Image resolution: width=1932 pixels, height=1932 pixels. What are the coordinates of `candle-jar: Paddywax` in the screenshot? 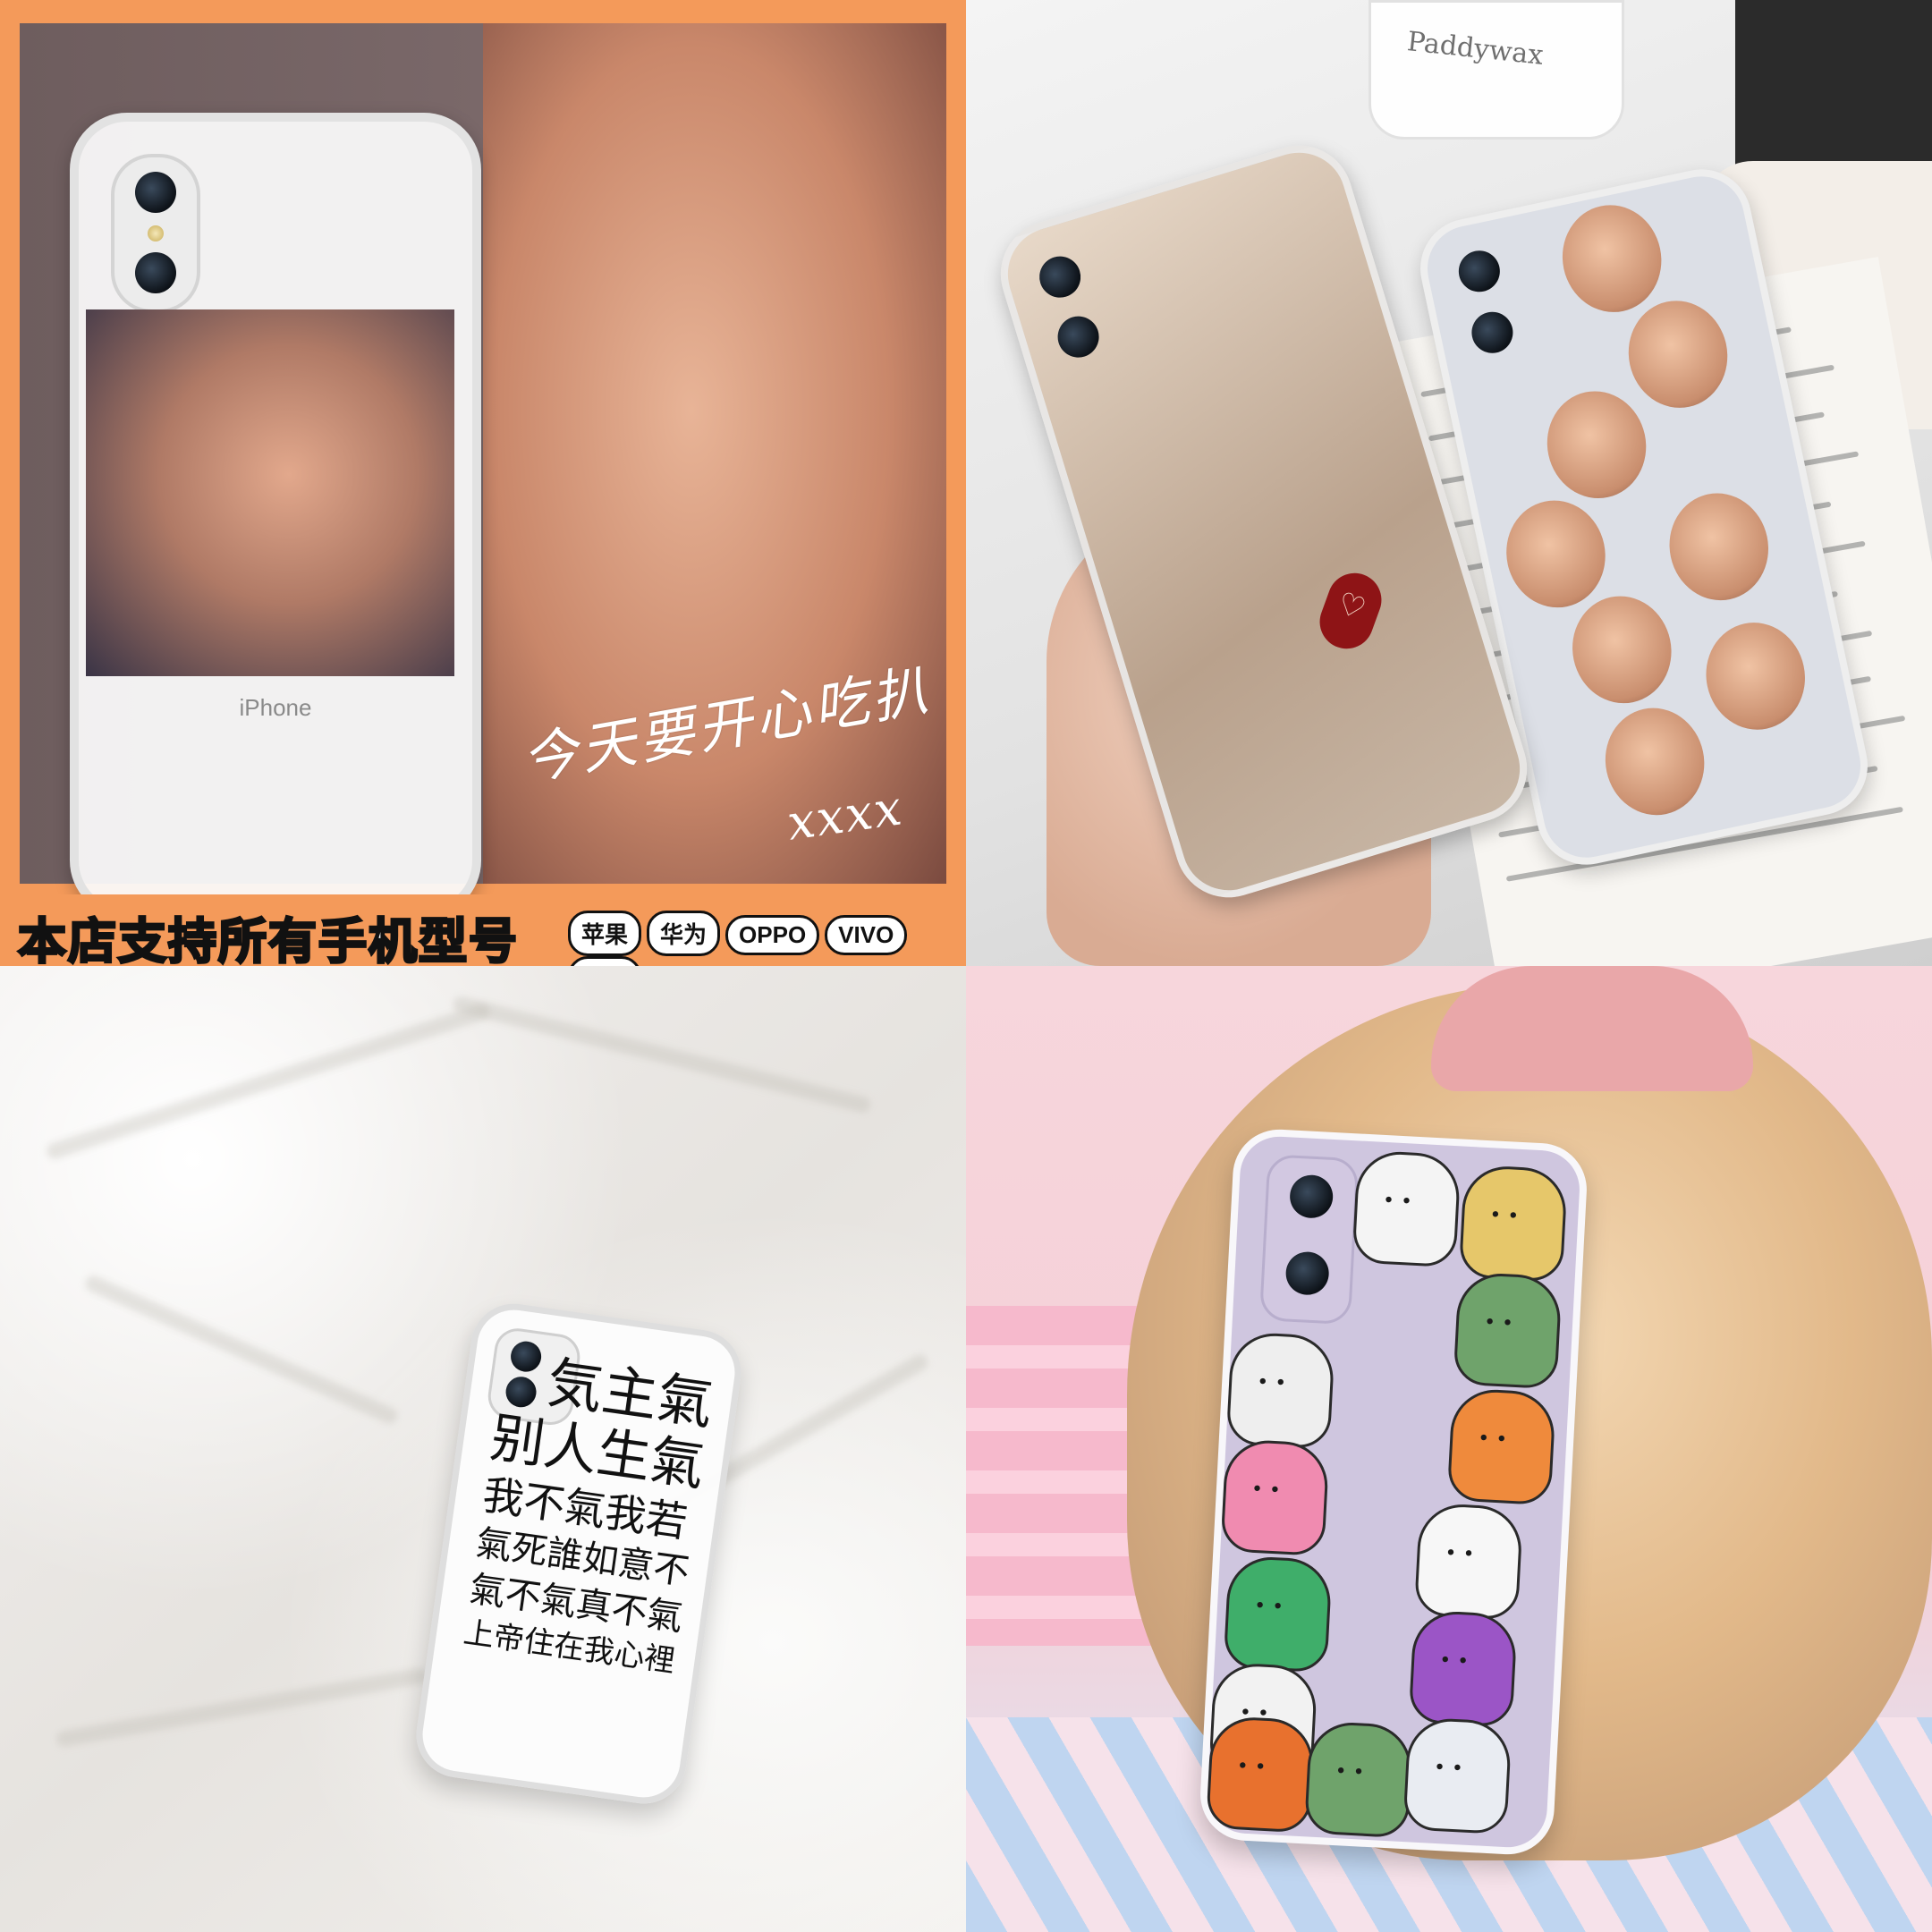 It's located at (1496, 70).